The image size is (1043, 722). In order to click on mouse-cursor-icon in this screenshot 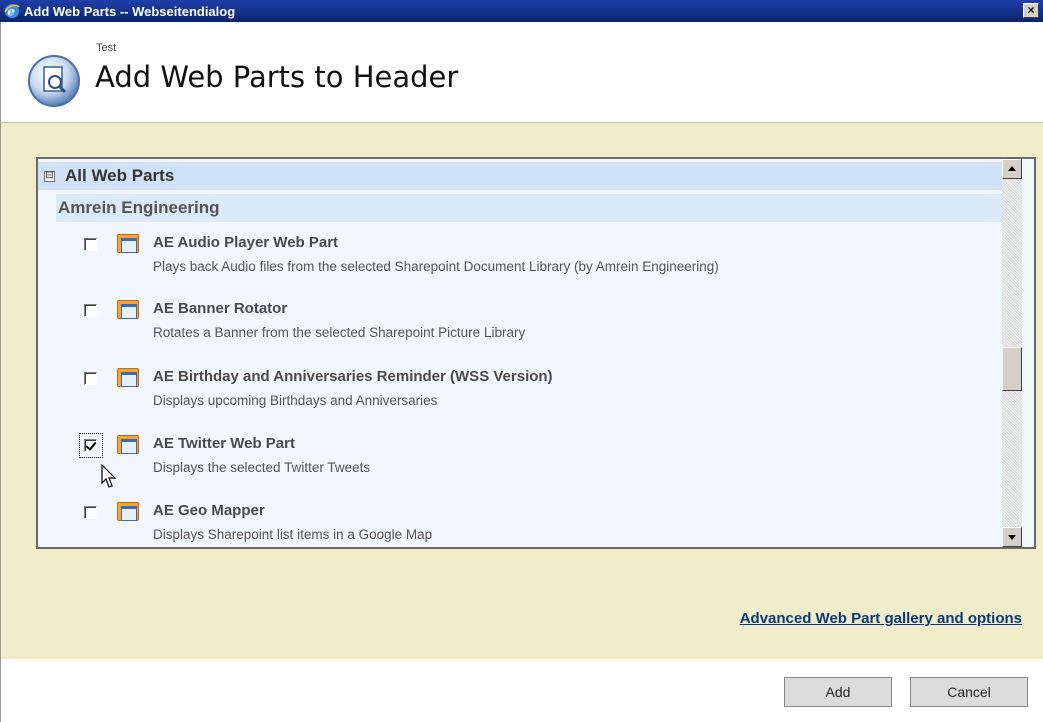, I will do `click(109, 476)`.